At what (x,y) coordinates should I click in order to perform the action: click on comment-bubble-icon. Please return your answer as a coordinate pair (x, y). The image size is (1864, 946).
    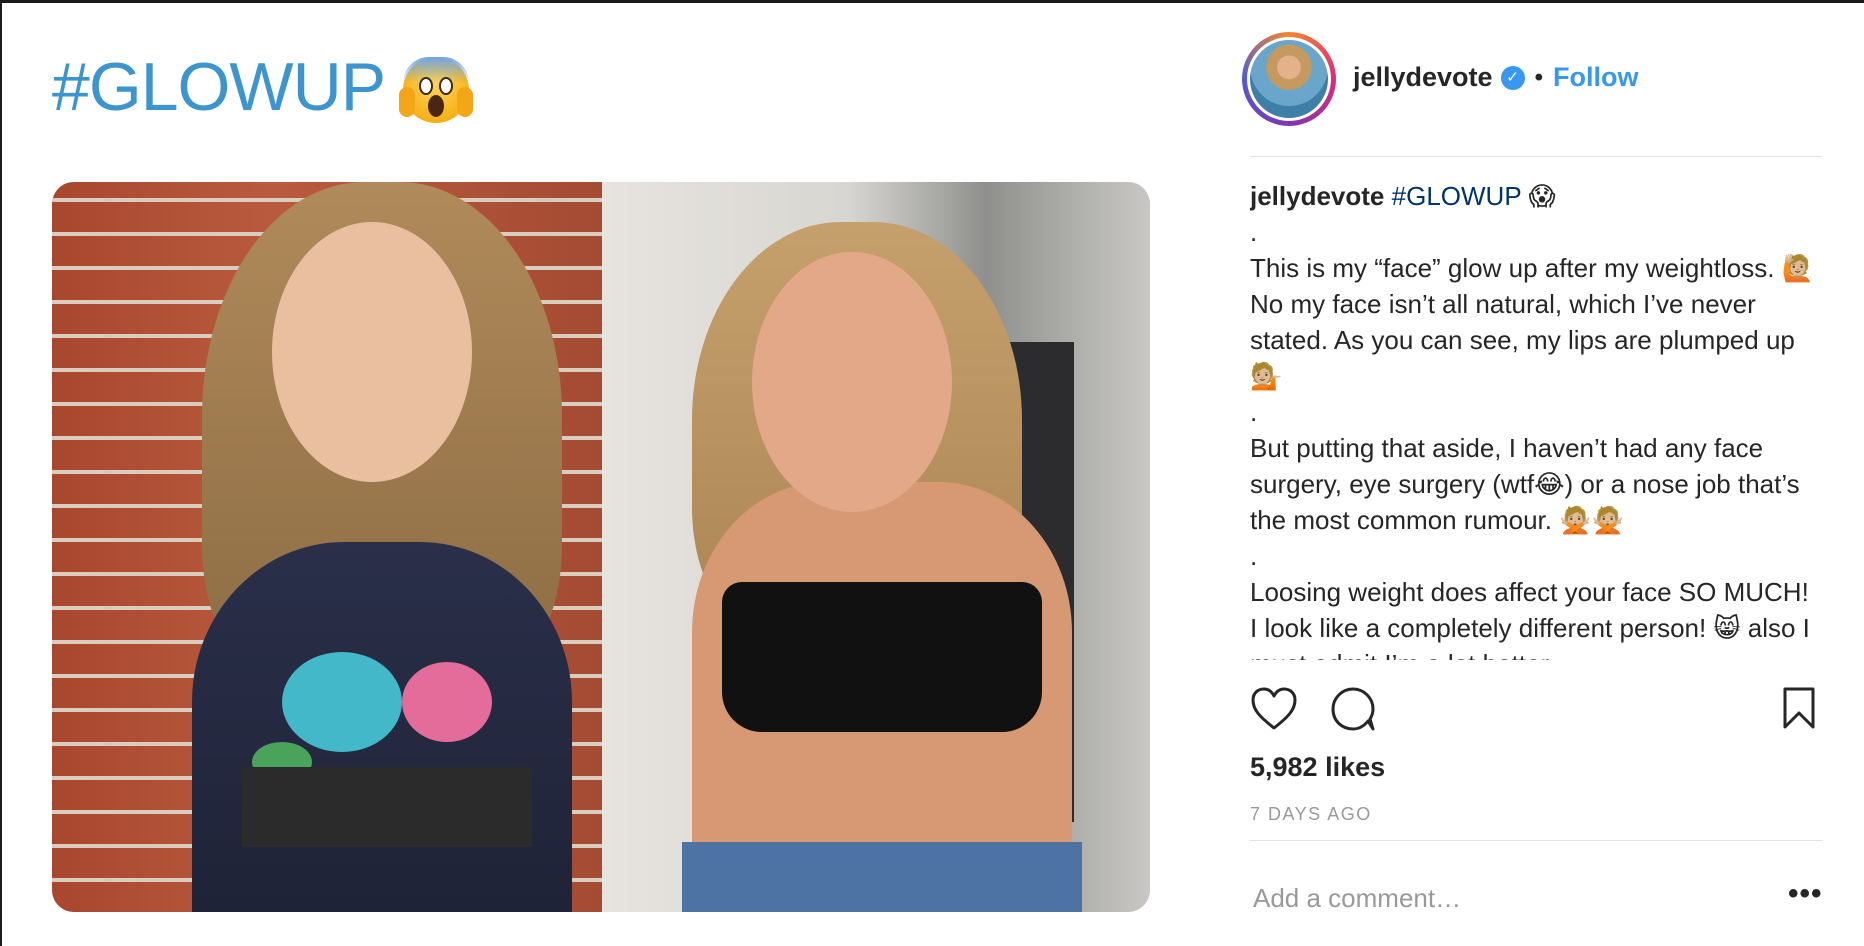
    Looking at the image, I should click on (1353, 711).